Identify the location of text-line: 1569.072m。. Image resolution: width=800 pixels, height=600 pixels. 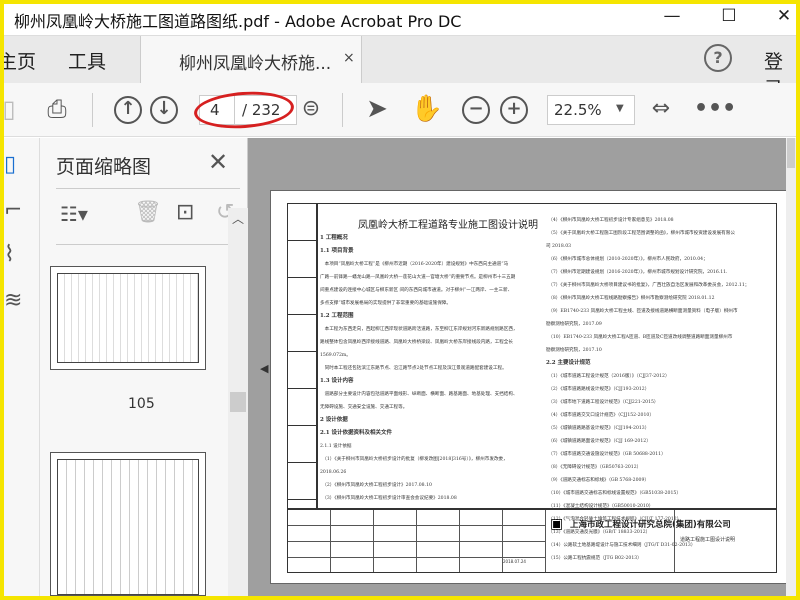
(335, 355).